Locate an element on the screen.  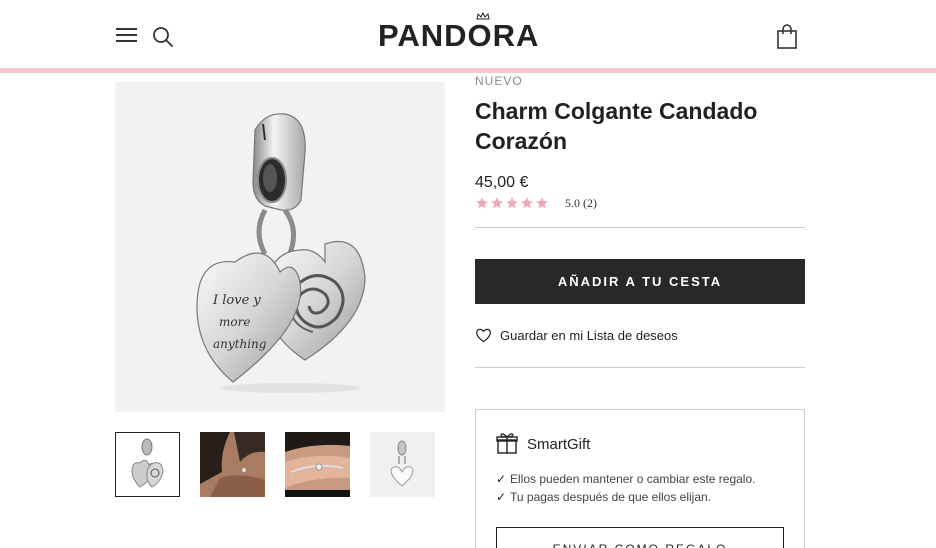
thumb-charm-back is located at coordinates (402, 464).